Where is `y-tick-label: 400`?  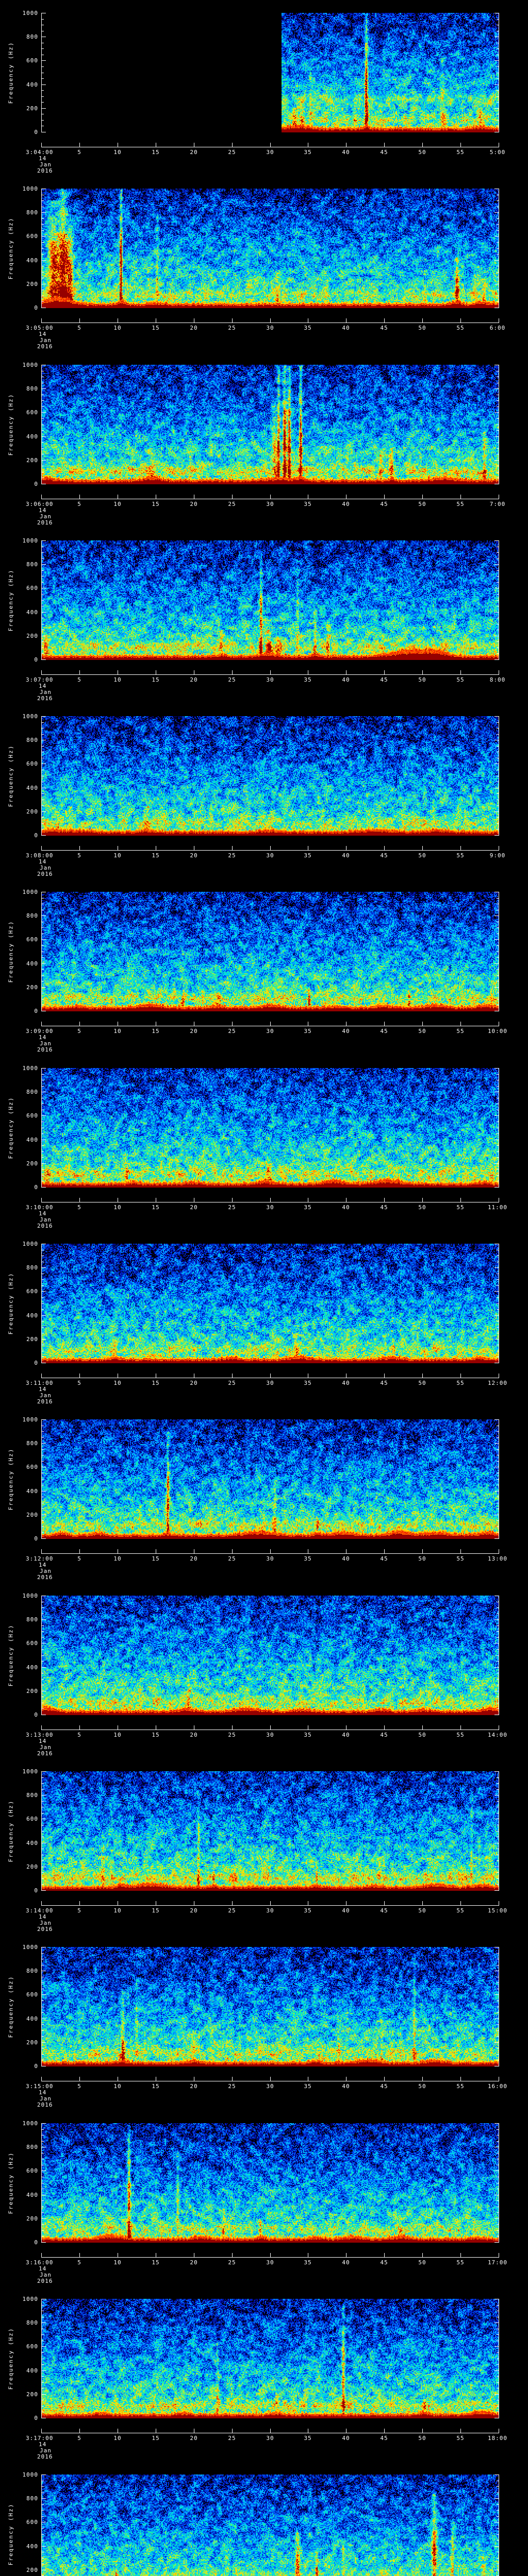 y-tick-label: 400 is located at coordinates (32, 1315).